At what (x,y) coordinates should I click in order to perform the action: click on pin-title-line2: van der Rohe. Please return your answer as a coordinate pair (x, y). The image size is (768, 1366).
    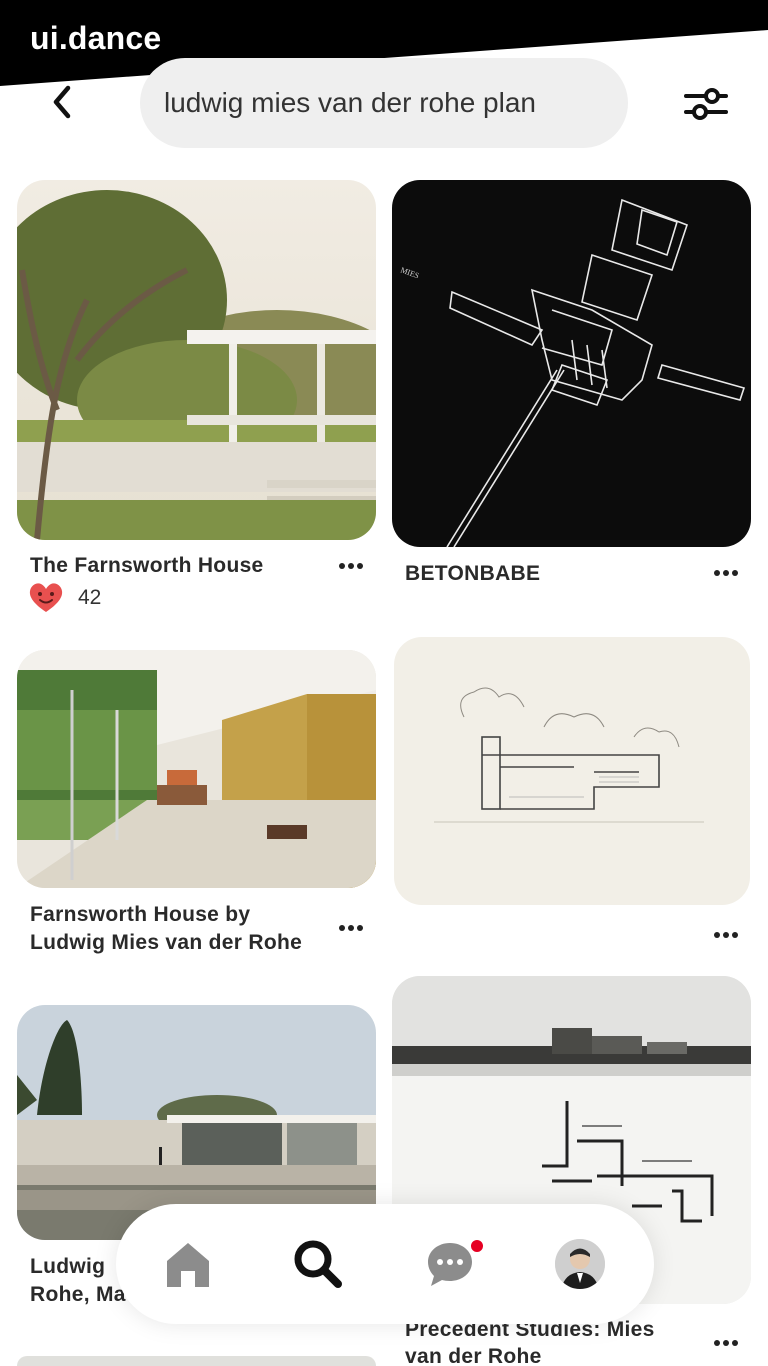
    Looking at the image, I should click on (473, 1355).